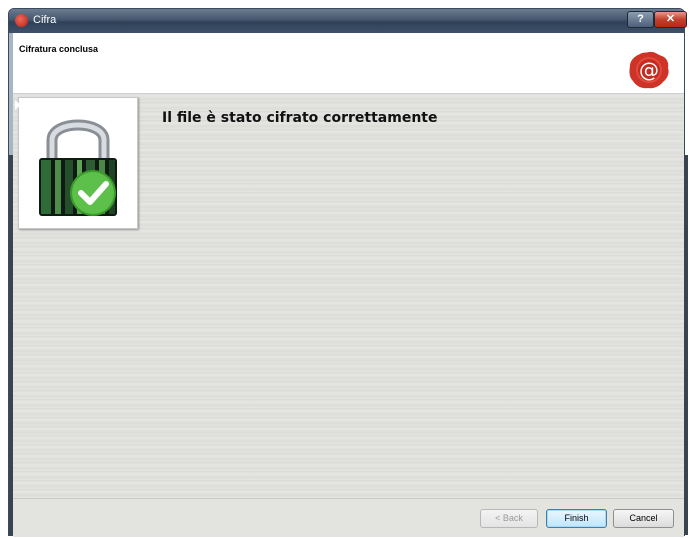 Image resolution: width=689 pixels, height=538 pixels. What do you see at coordinates (576, 518) in the screenshot?
I see `finish-button: Finish` at bounding box center [576, 518].